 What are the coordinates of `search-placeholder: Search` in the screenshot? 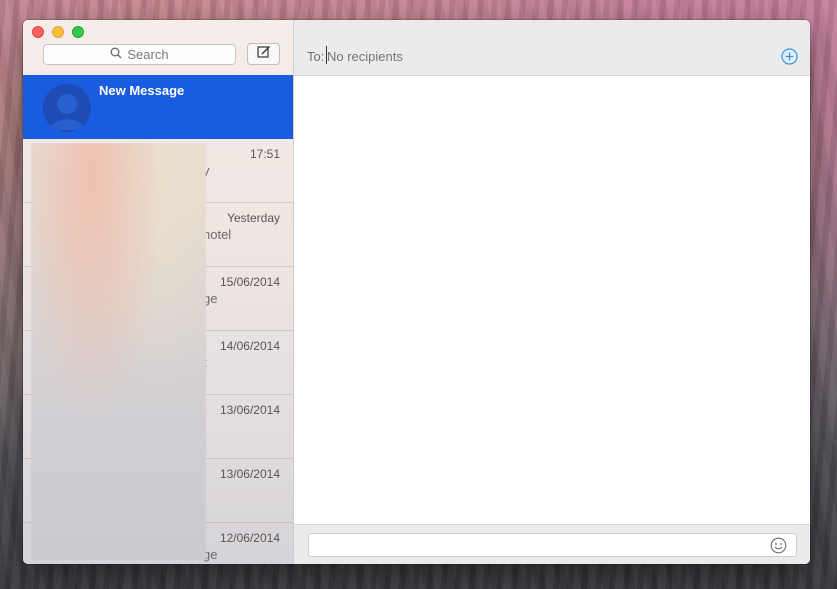 It's located at (148, 54).